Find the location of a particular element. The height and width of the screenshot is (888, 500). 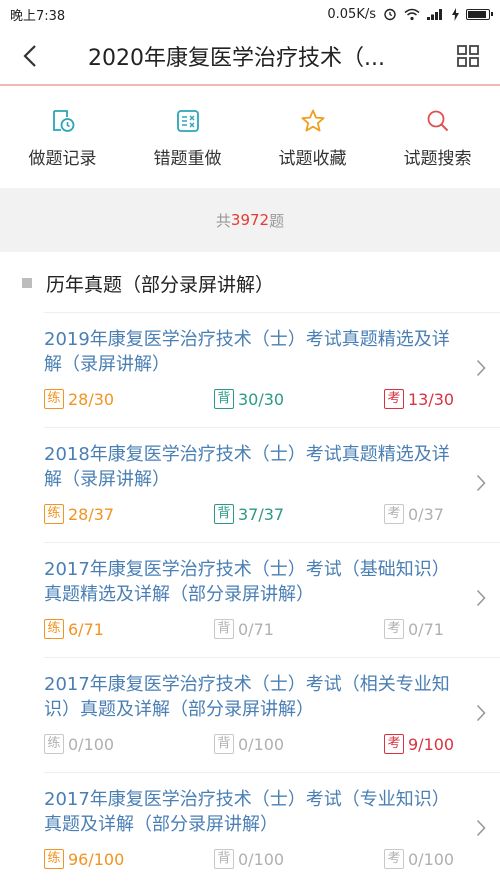

grid-menu-button is located at coordinates (468, 56).